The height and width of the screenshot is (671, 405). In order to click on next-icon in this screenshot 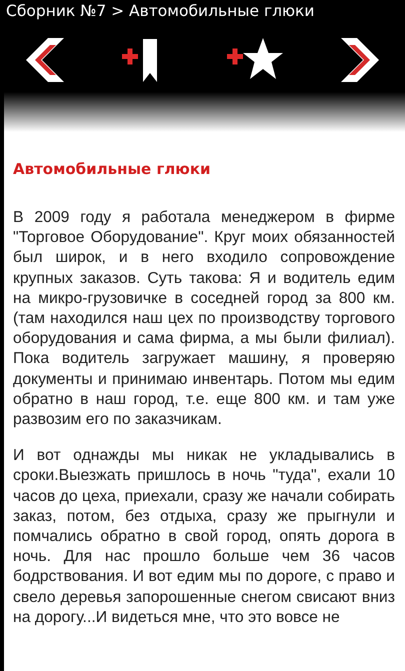, I will do `click(359, 60)`.